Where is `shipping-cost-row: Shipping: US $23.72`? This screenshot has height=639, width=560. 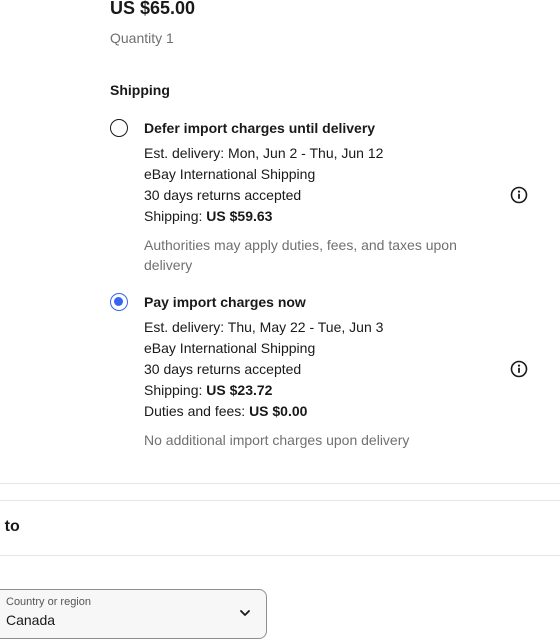
shipping-cost-row: Shipping: US $23.72 is located at coordinates (314, 390).